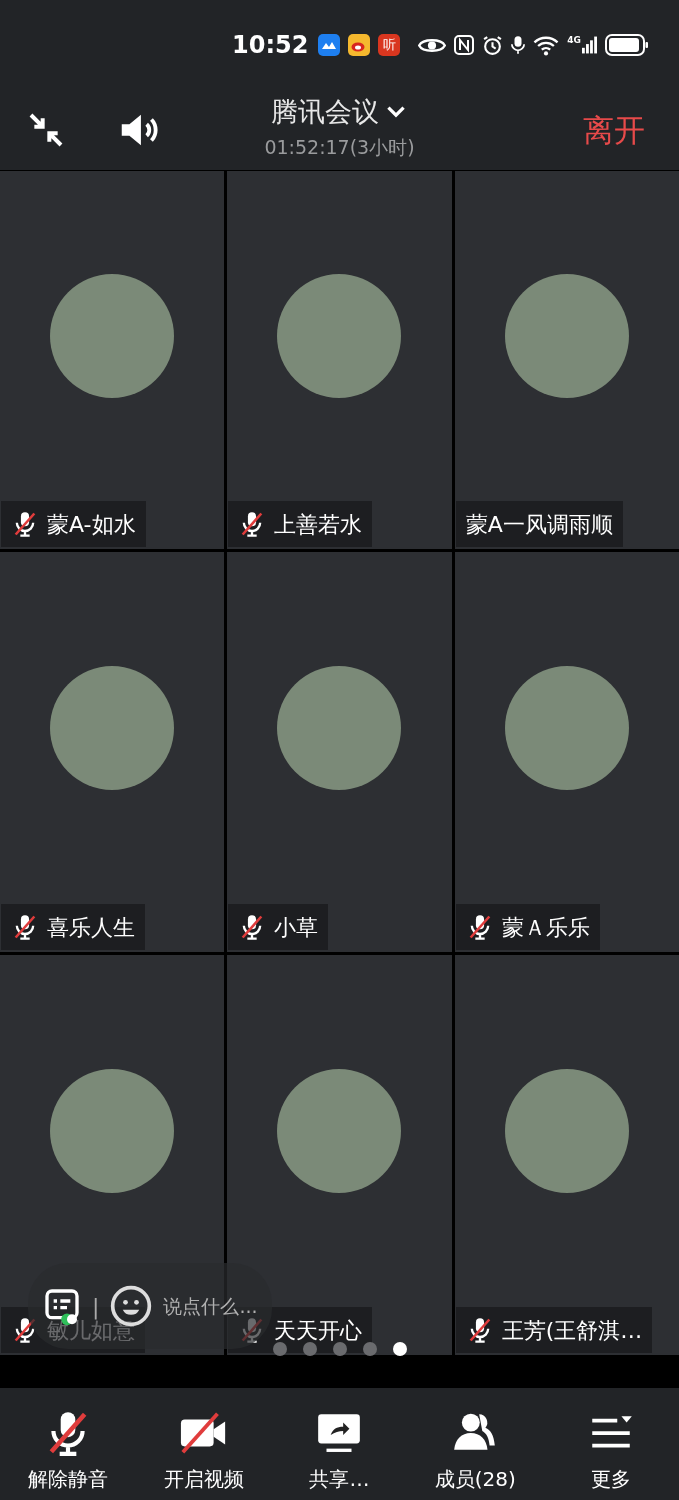 Image resolution: width=679 pixels, height=1500 pixels. Describe the element at coordinates (91, 927) in the screenshot. I see `participant-name: 喜乐人生` at that location.